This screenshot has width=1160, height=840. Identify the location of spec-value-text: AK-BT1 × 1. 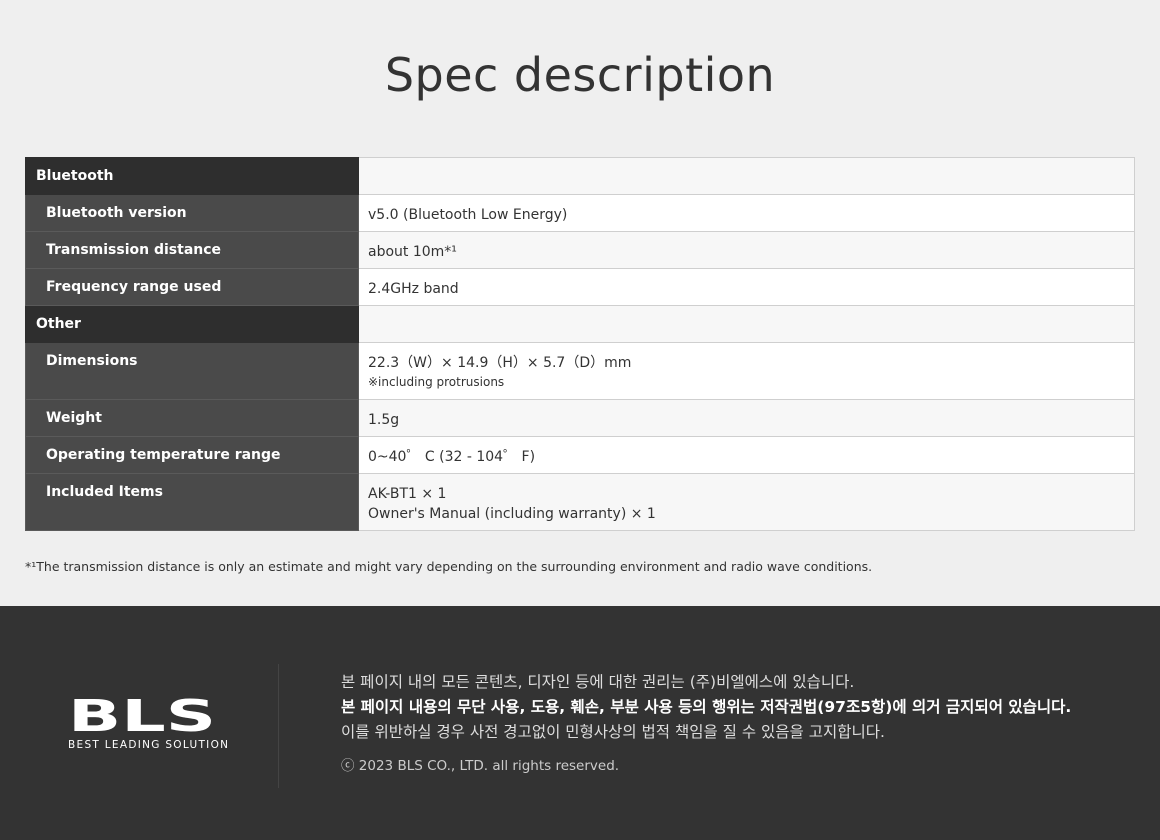
(407, 494).